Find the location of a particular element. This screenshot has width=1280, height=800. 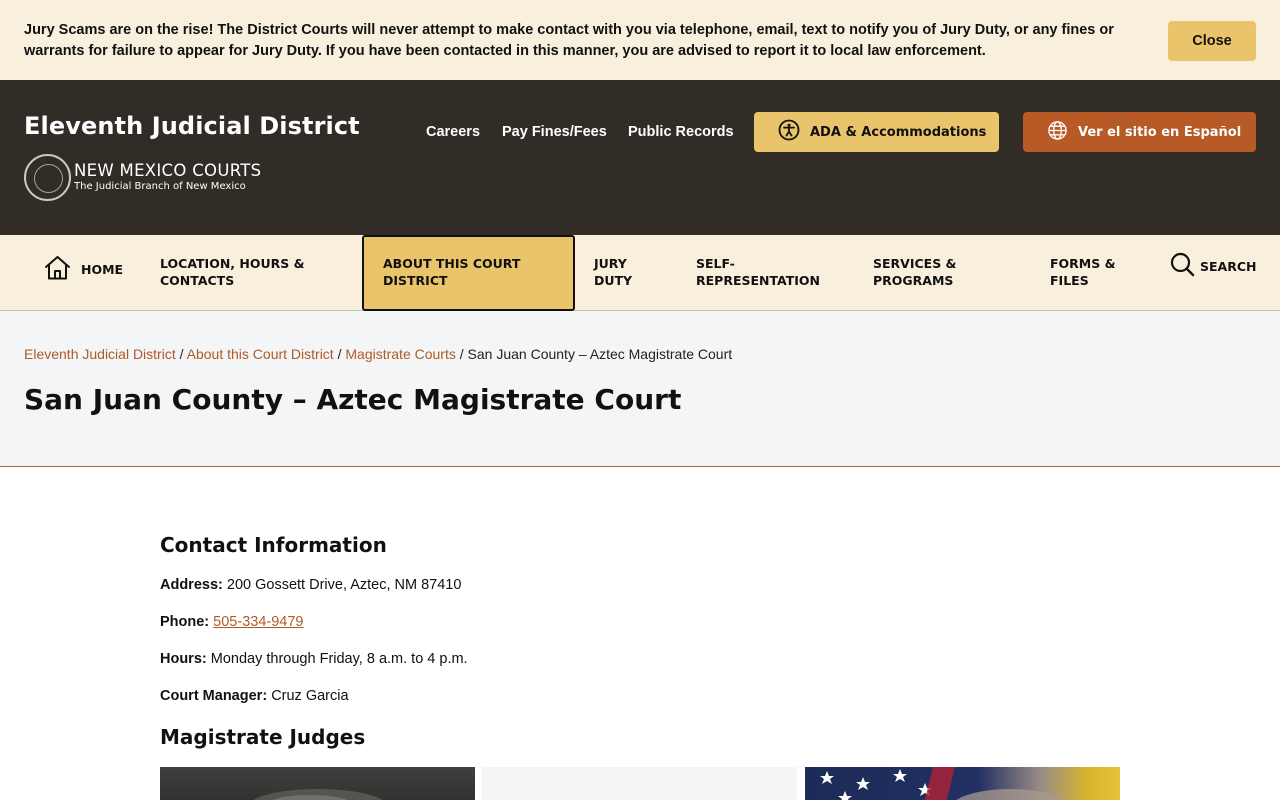

hours-value: Monday through Friday, 8 a.m. to 4 p.m. is located at coordinates (339, 659).